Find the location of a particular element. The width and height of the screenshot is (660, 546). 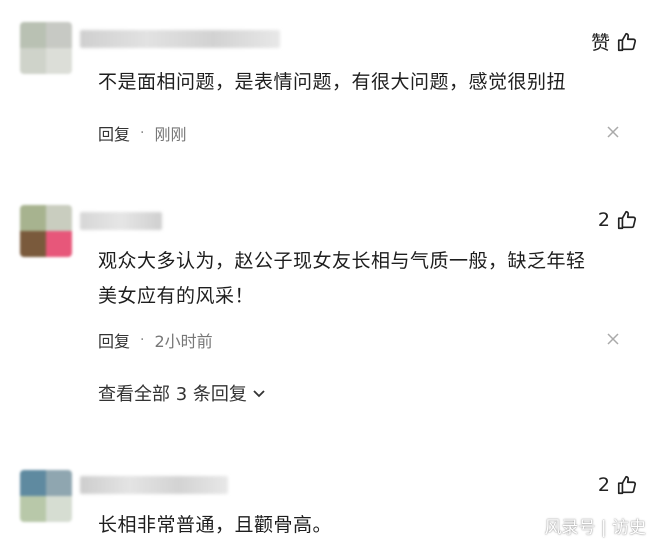

comment-text-line: 美女应有的风采！ is located at coordinates (176, 296).